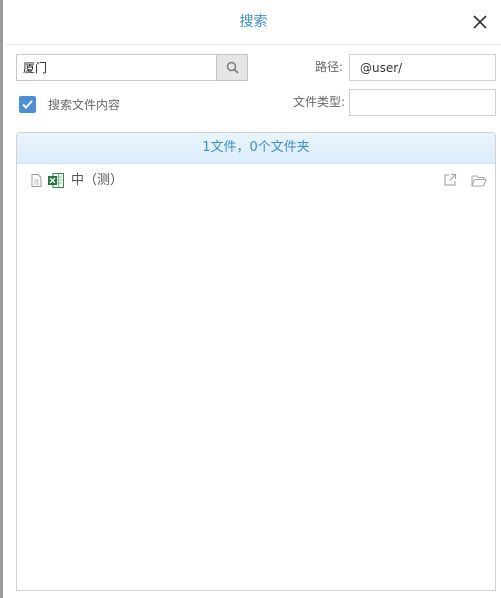  Describe the element at coordinates (328, 67) in the screenshot. I see `path-label: 路径:` at that location.